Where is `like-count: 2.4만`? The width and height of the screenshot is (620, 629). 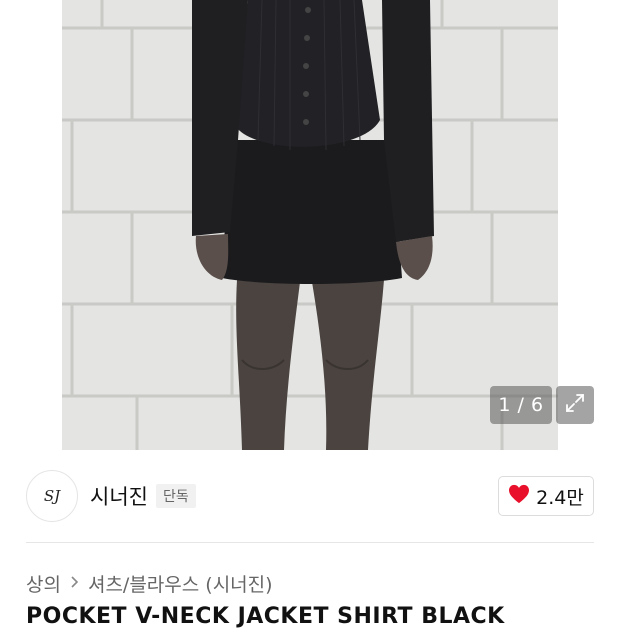
like-count: 2.4만 is located at coordinates (560, 497).